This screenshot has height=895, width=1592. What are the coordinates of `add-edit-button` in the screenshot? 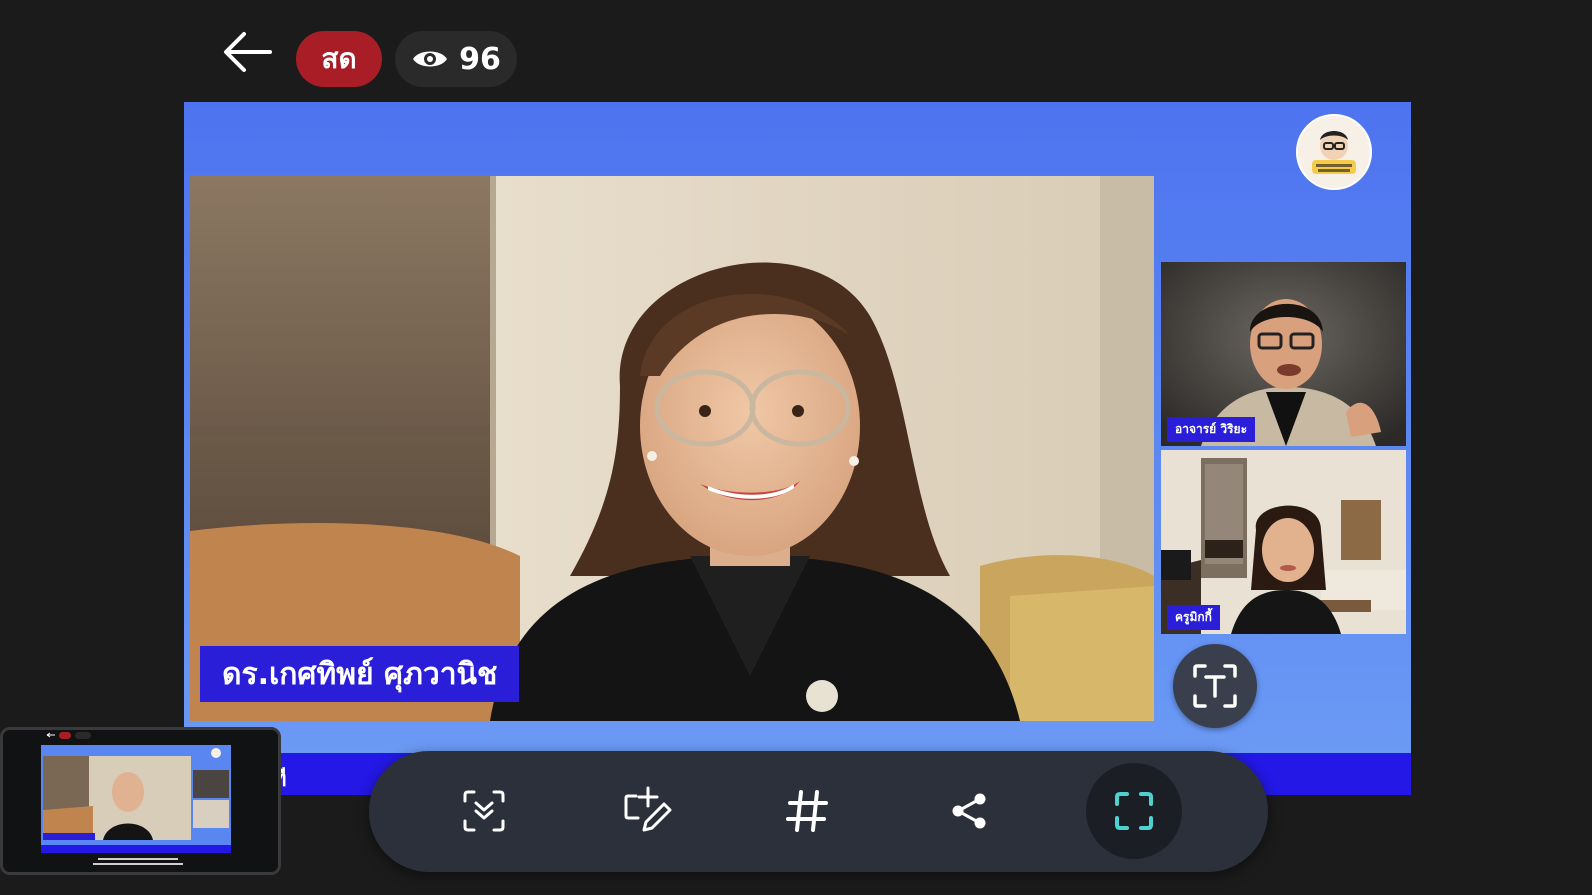 It's located at (649, 811).